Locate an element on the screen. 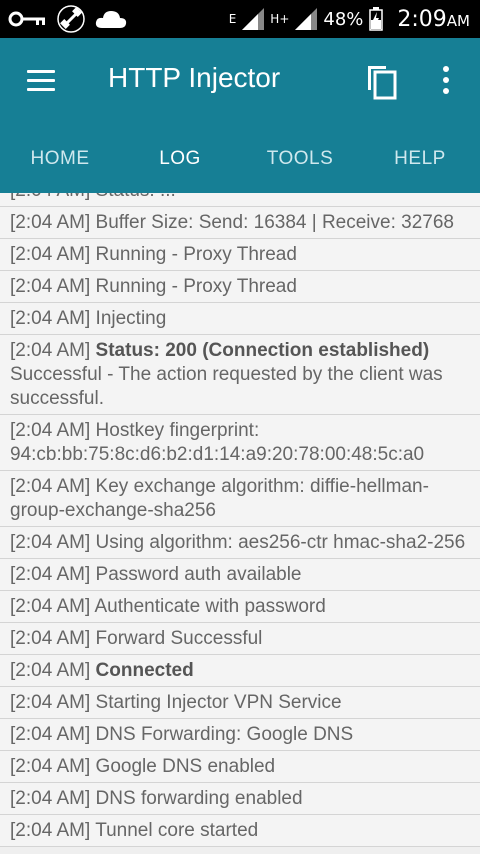 This screenshot has height=854, width=480. signal-icon is located at coordinates (253, 19).